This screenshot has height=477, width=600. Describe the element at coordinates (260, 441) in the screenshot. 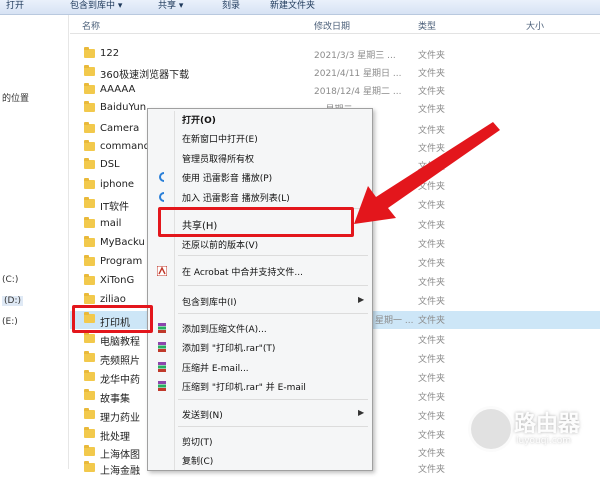

I see `menu-item-cut: 剪切(T)` at that location.